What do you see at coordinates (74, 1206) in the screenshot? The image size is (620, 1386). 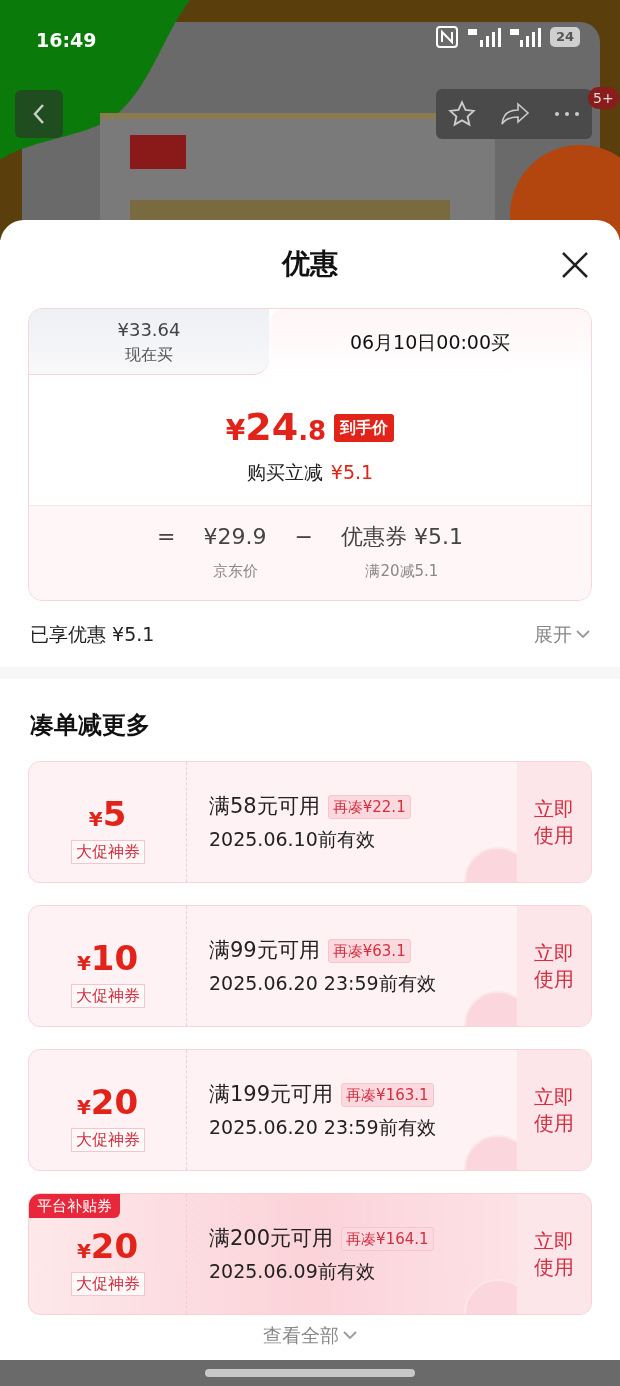 I see `corner-label: 平台补贴券` at bounding box center [74, 1206].